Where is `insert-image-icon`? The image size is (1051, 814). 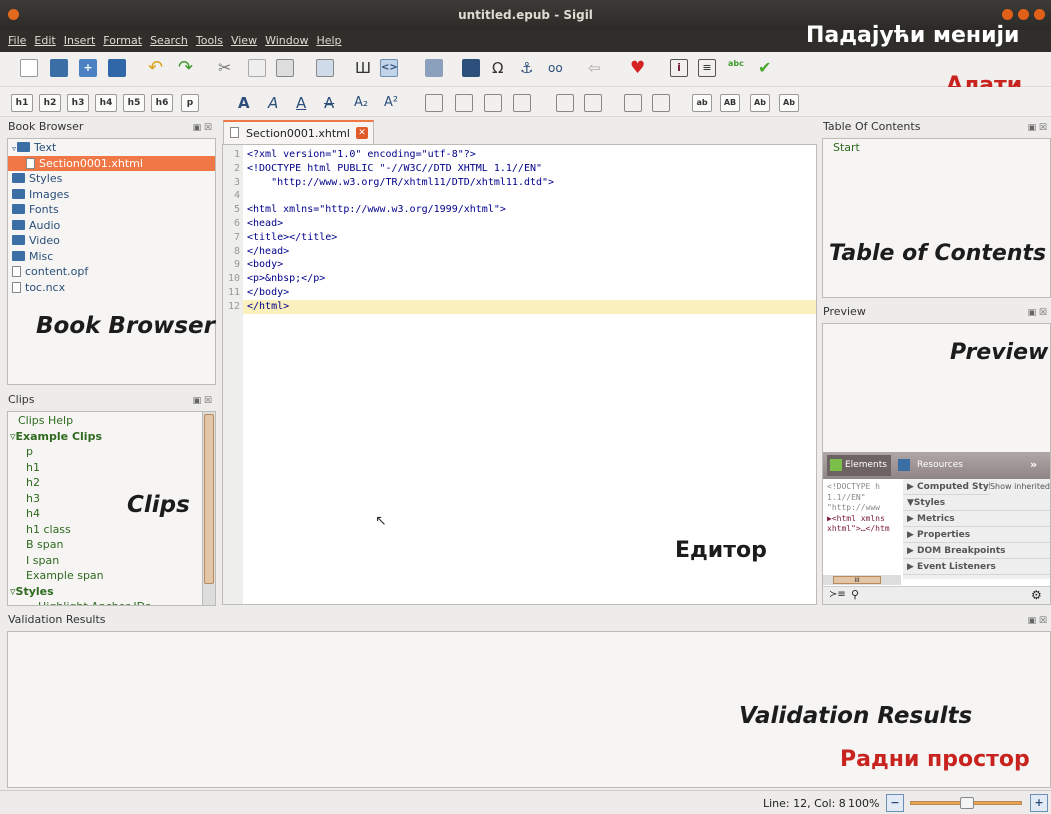 insert-image-icon is located at coordinates (471, 68).